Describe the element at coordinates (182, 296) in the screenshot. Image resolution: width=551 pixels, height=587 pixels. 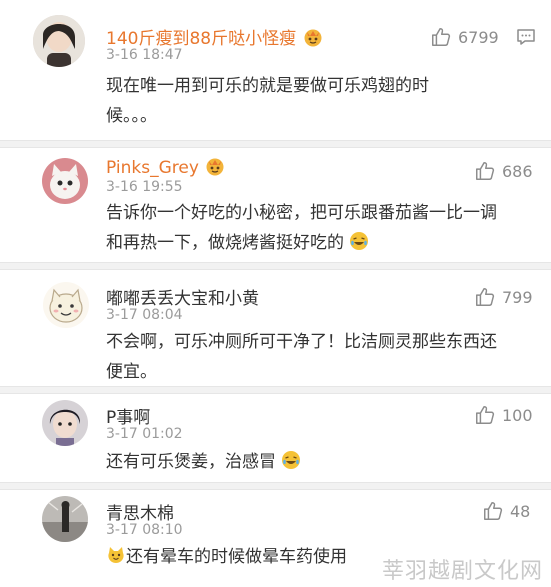
I see `username: 嘟嘟丢丢大宝和小黄` at that location.